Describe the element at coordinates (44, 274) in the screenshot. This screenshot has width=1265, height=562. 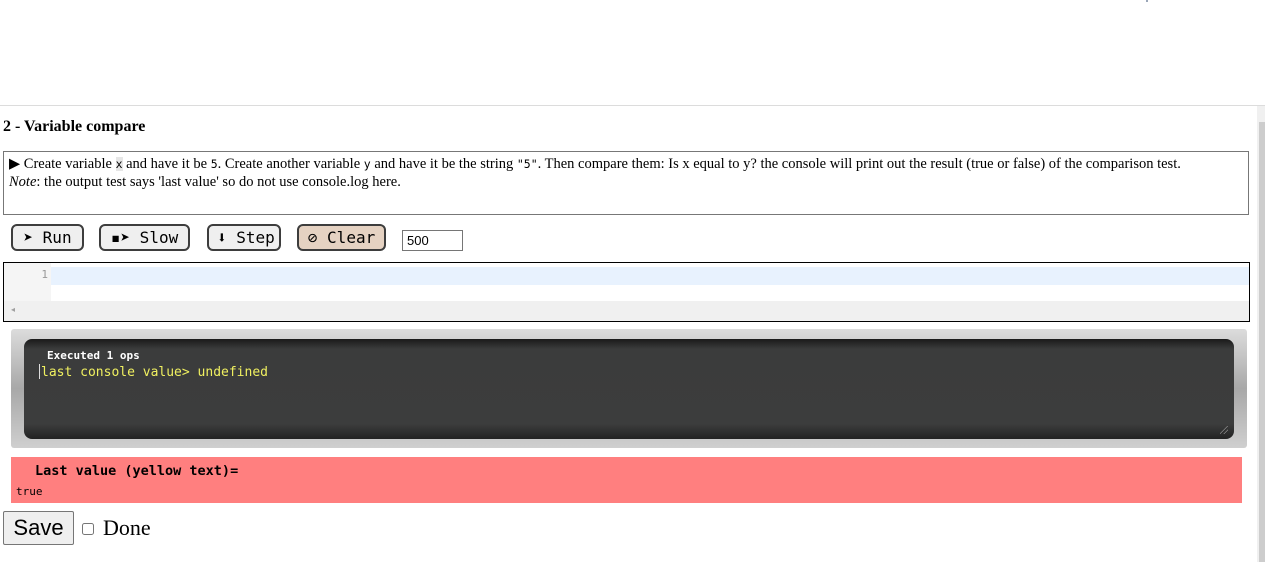
I see `line-number: 1` at that location.